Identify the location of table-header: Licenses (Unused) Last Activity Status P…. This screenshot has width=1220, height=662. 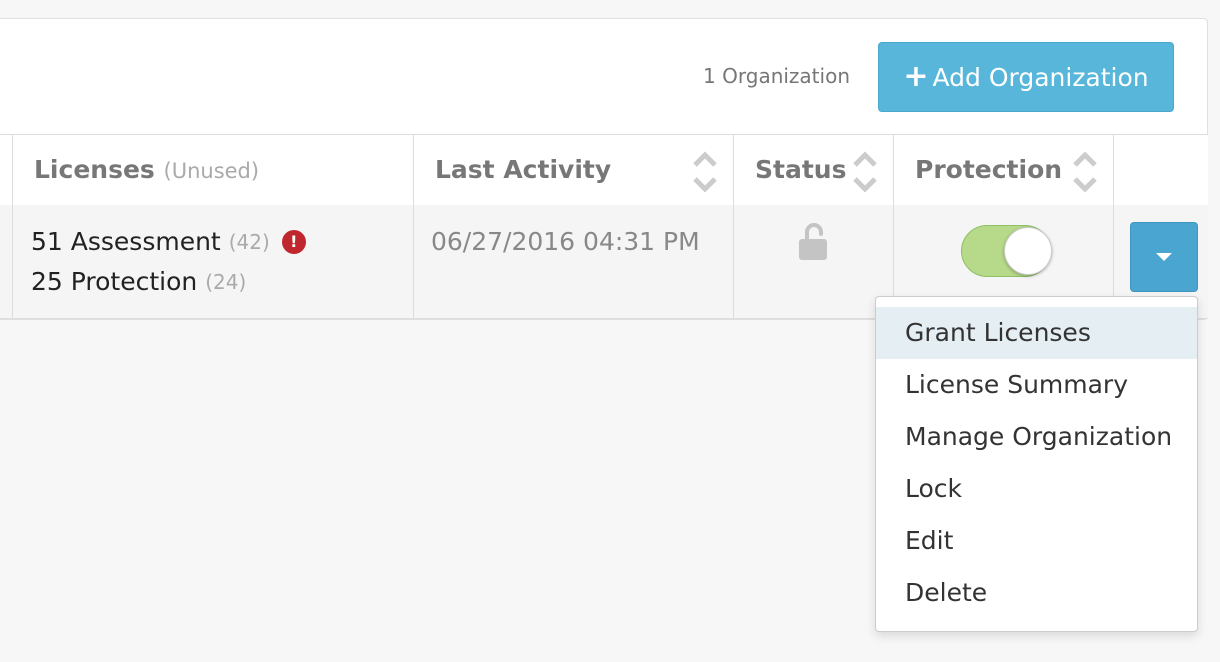
(604, 170).